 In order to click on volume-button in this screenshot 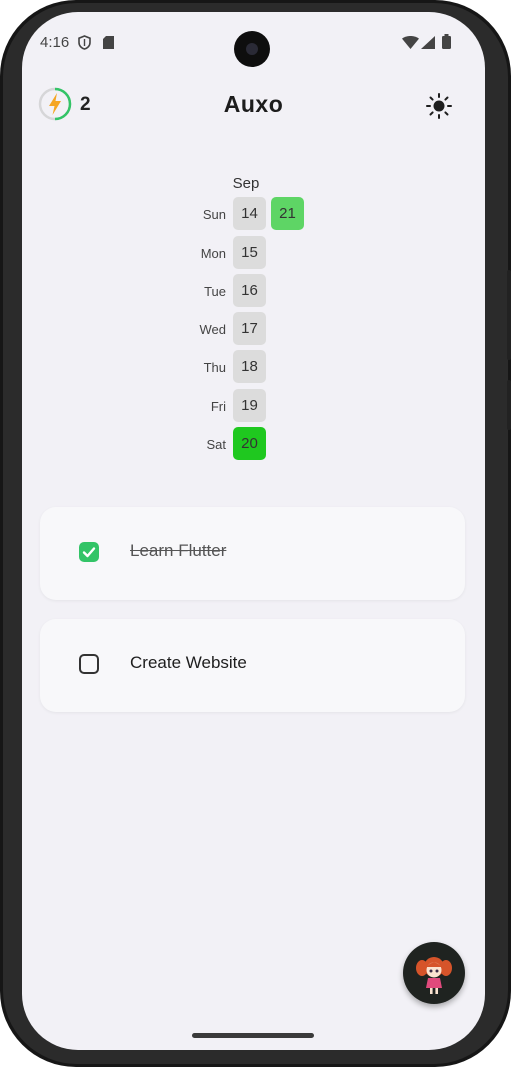, I will do `click(509, 315)`.